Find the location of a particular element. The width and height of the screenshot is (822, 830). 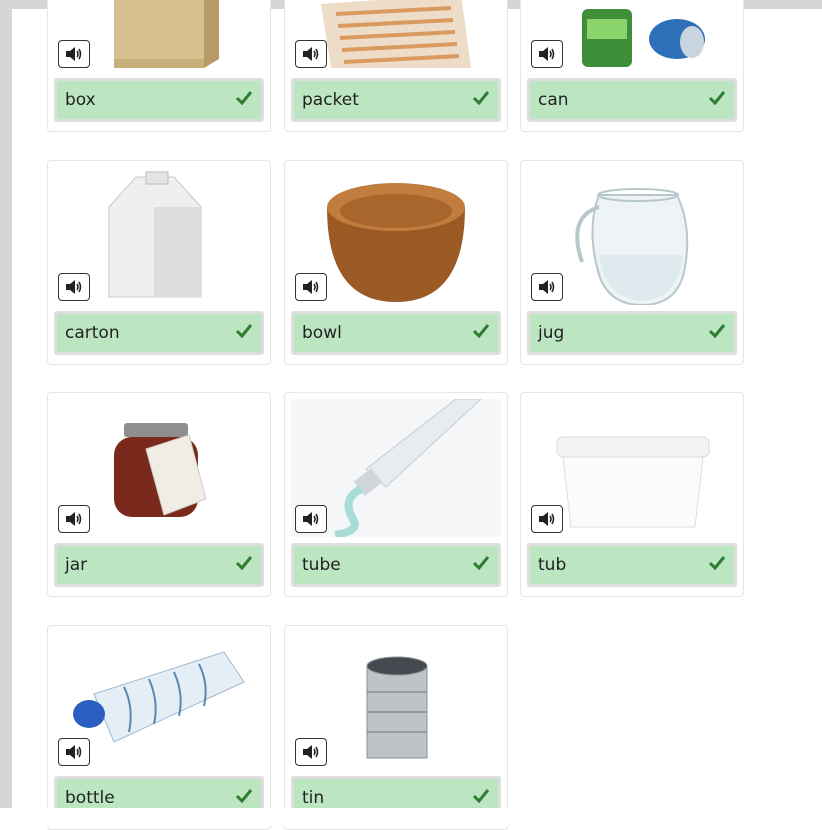

word-text: carton is located at coordinates (92, 333).